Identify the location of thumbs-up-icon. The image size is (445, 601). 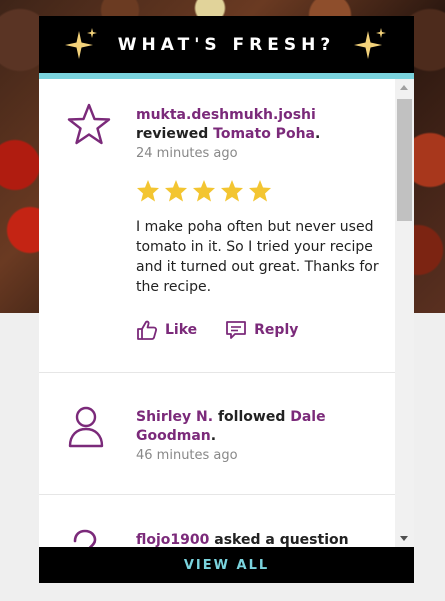
(147, 330).